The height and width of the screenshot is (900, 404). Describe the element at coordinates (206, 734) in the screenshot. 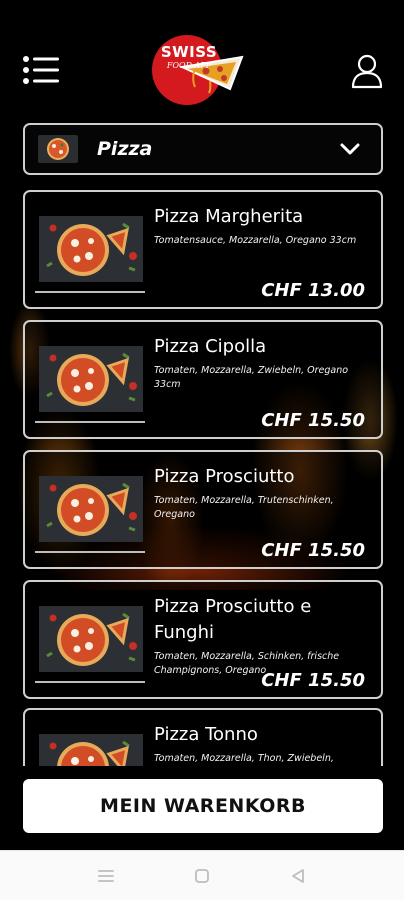

I see `product-name: Pizza Tonno` at that location.